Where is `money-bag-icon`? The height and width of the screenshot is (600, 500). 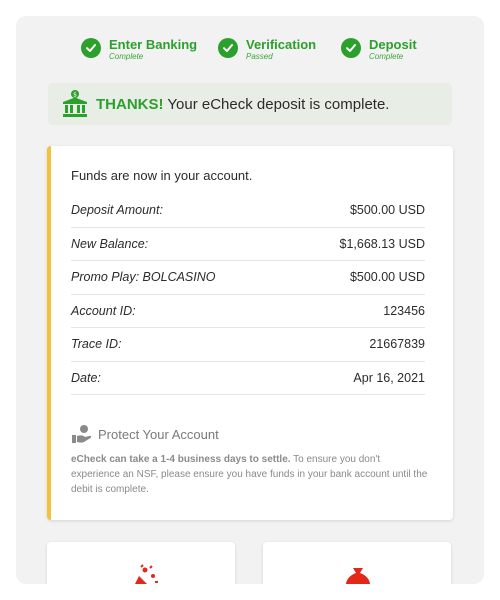
money-bag-icon is located at coordinates (358, 576).